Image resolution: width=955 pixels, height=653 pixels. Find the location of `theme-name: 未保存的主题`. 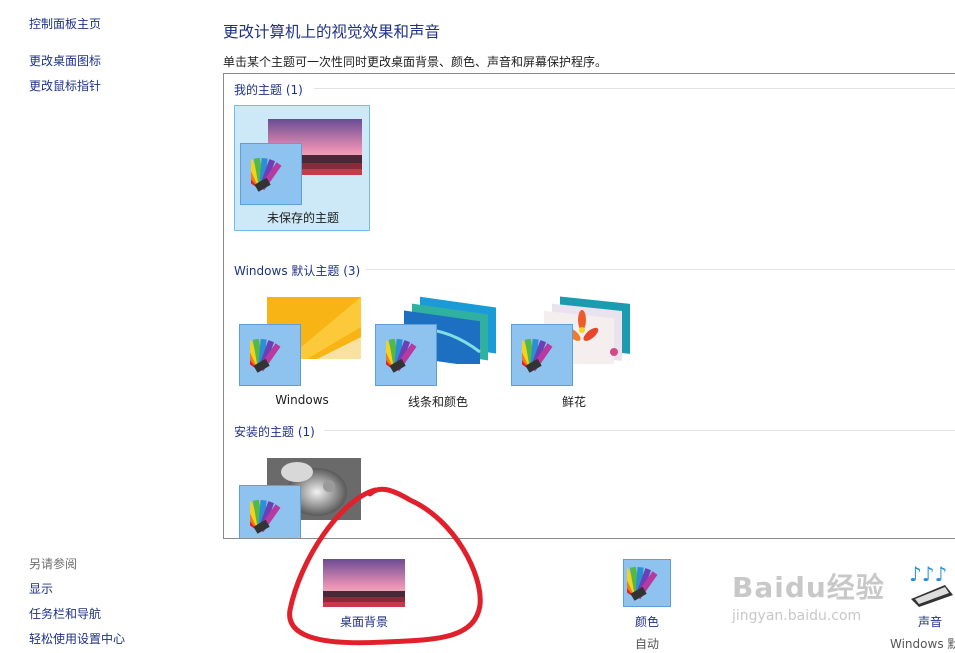

theme-name: 未保存的主题 is located at coordinates (302, 218).